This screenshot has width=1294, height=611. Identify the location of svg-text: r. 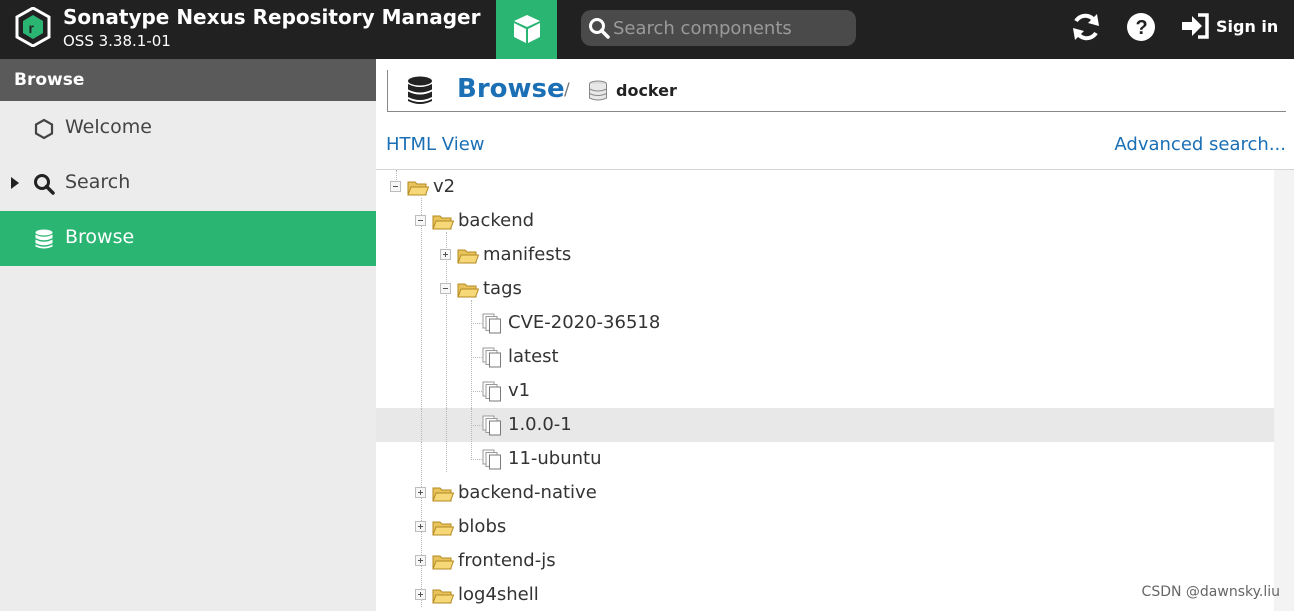
(32, 28).